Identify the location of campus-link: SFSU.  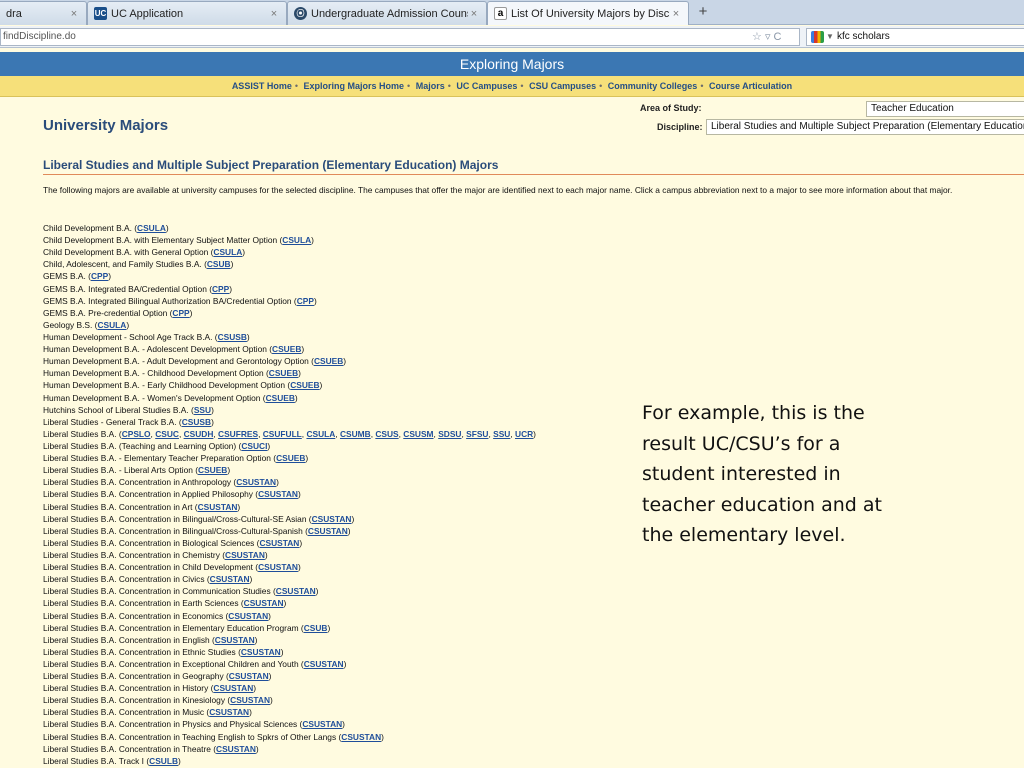
(477, 434).